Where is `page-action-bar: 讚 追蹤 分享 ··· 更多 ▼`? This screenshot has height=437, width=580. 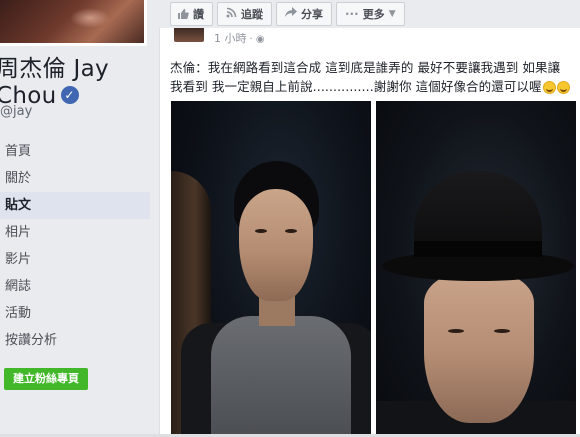
page-action-bar: 讚 追蹤 分享 ··· 更多 ▼ is located at coordinates (295, 15).